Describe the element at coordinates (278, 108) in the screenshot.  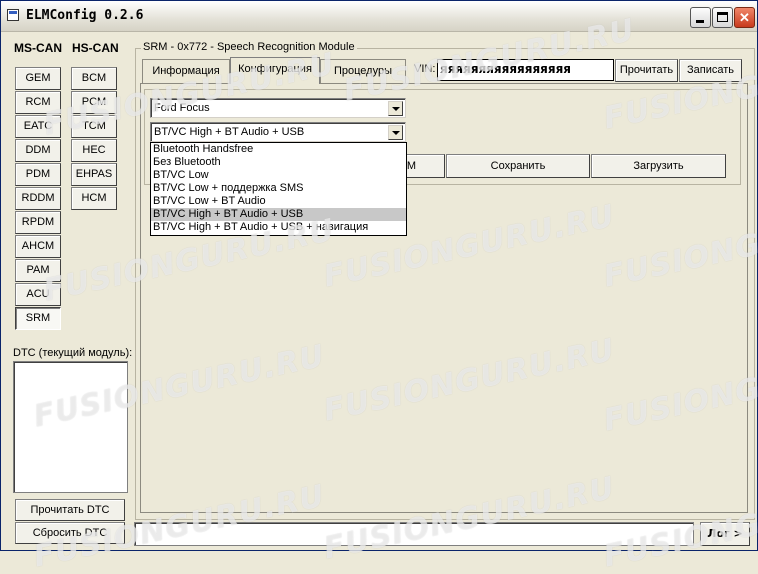
I see `model-combobox: Ford Focus` at that location.